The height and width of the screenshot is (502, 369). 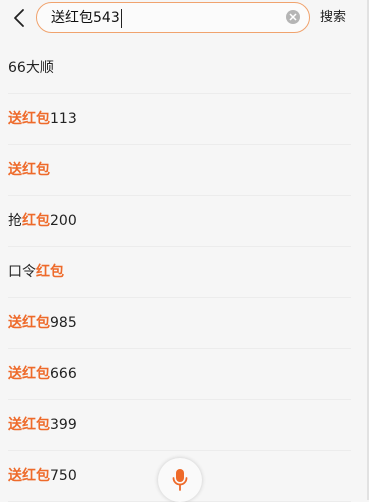 I want to click on suggestion-text: 送红包399, so click(x=42, y=425).